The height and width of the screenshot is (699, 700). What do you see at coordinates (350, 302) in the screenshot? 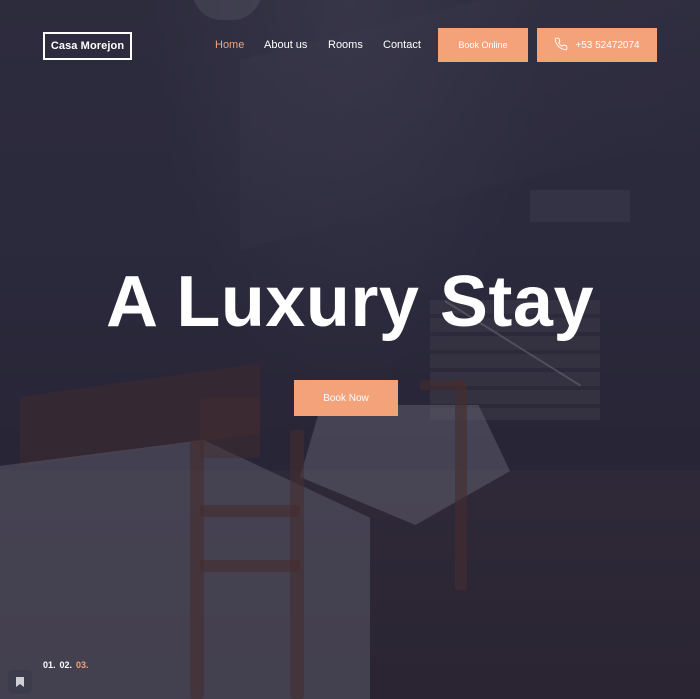
I see `hero-title: A Luxury Stay` at bounding box center [350, 302].